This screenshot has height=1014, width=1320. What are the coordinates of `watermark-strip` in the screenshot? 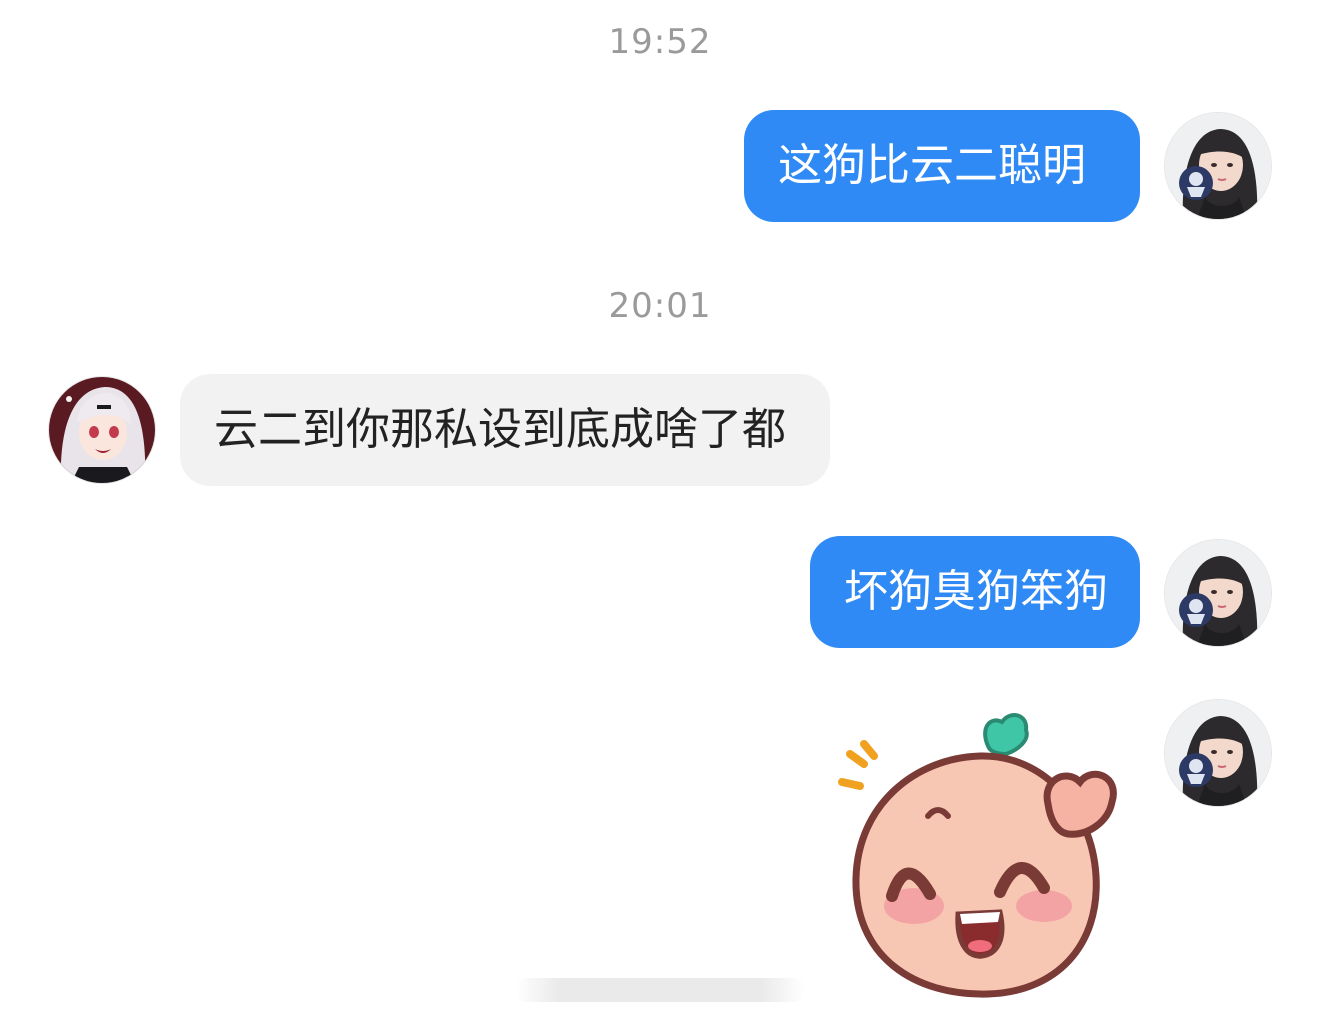 It's located at (660, 990).